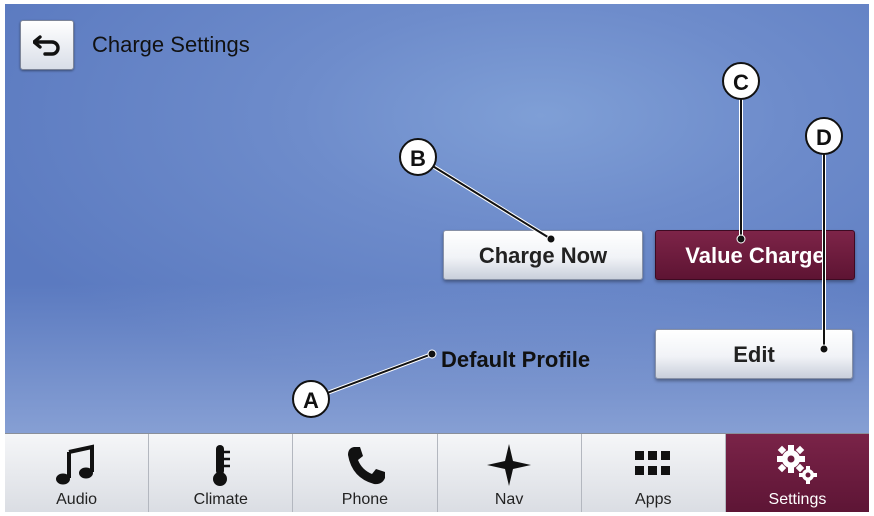 This screenshot has height=516, width=874. Describe the element at coordinates (741, 162) in the screenshot. I see `callout-line-c` at that location.